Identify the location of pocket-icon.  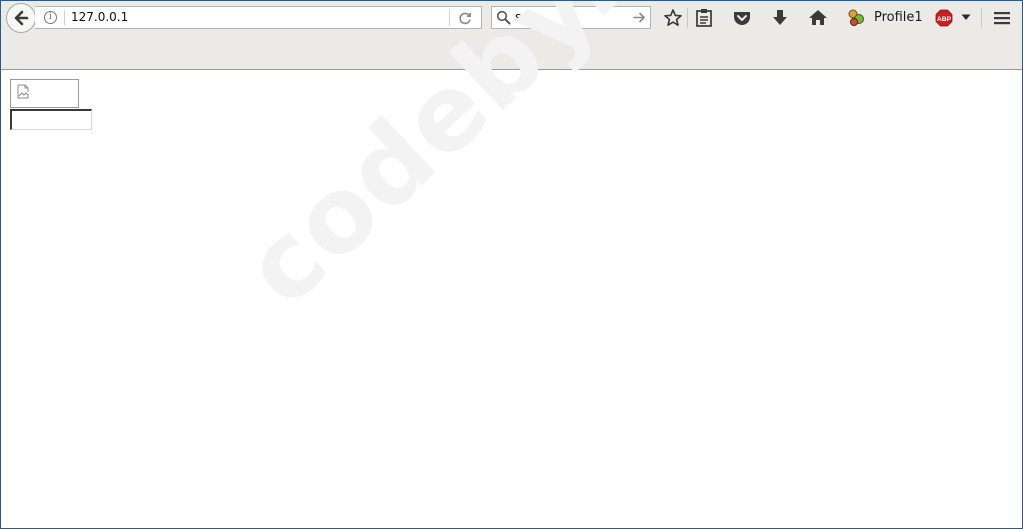
(742, 18).